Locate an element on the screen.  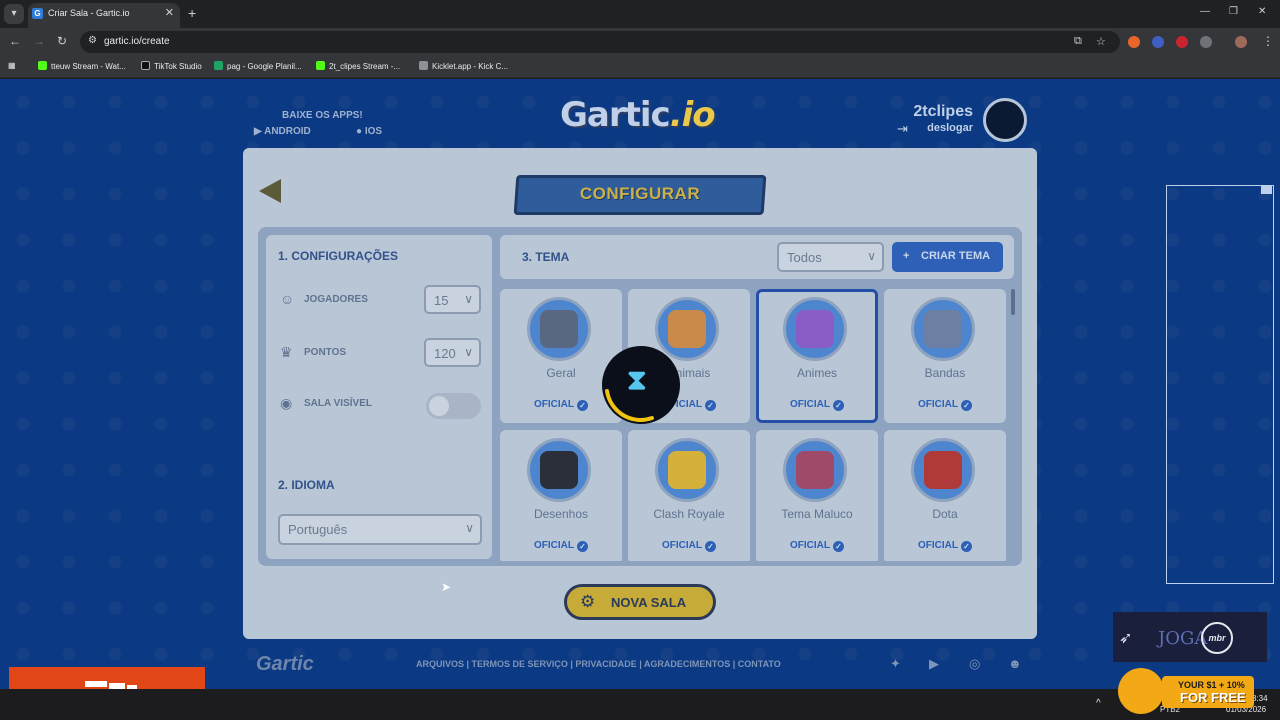
browser-tab-bar: ▾ G Criar Sala - Gartic.io ✕ + — ❐ ✕ is located at coordinates (640, 14).